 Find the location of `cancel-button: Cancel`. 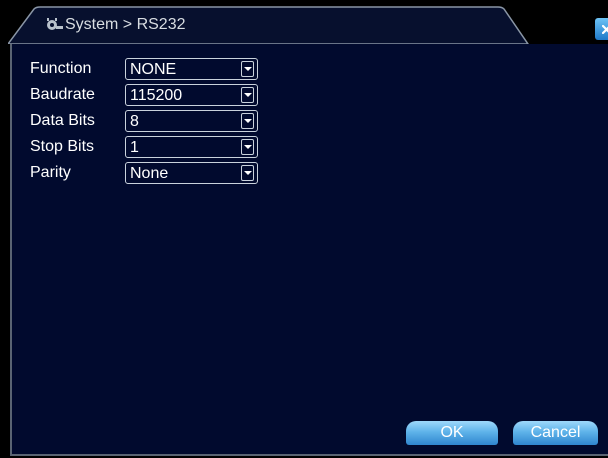

cancel-button: Cancel is located at coordinates (555, 433).